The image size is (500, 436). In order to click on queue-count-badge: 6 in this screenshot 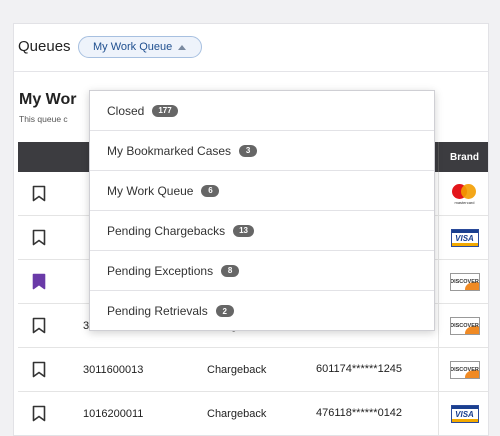, I will do `click(210, 190)`.